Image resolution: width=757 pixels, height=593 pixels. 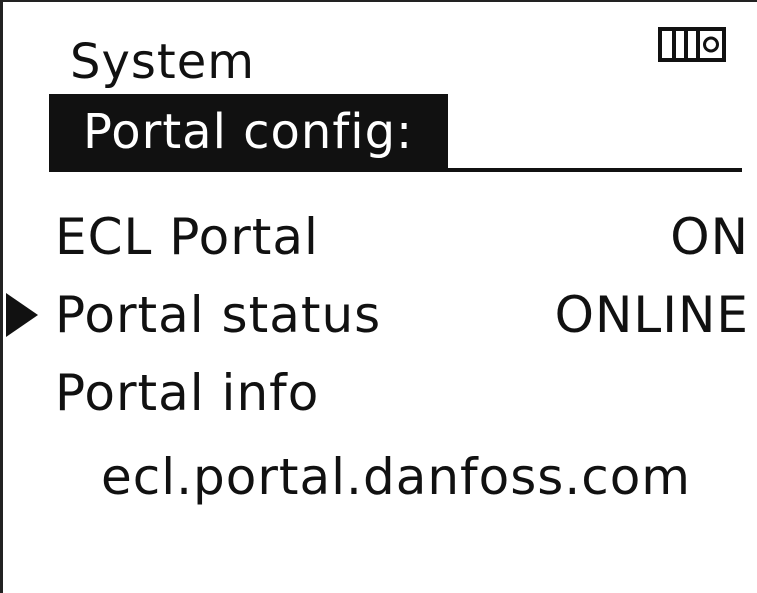 I want to click on section-title: System, so click(x=162, y=62).